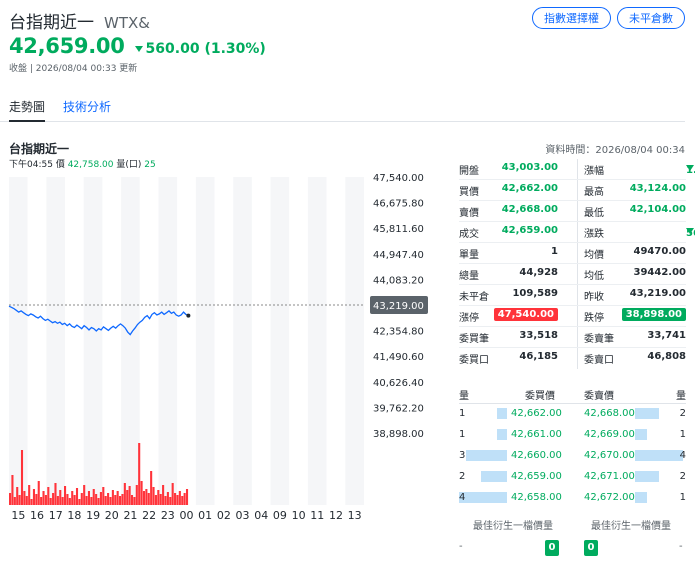 The width and height of the screenshot is (695, 565). I want to click on ask-price: 42,669.00, so click(609, 434).